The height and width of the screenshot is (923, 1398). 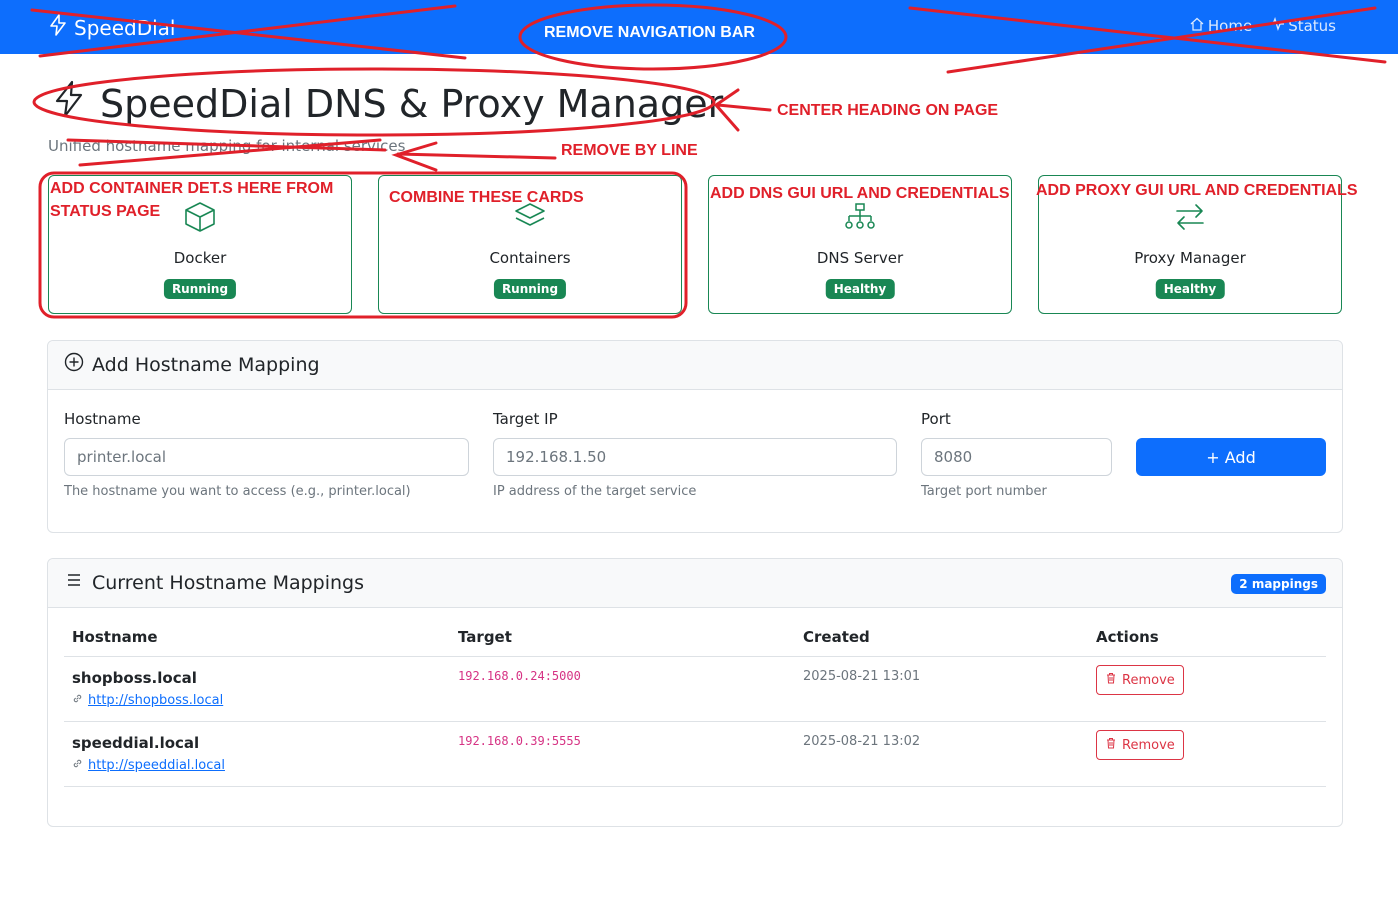 I want to click on nav-link-home-label: Home, so click(x=1230, y=26).